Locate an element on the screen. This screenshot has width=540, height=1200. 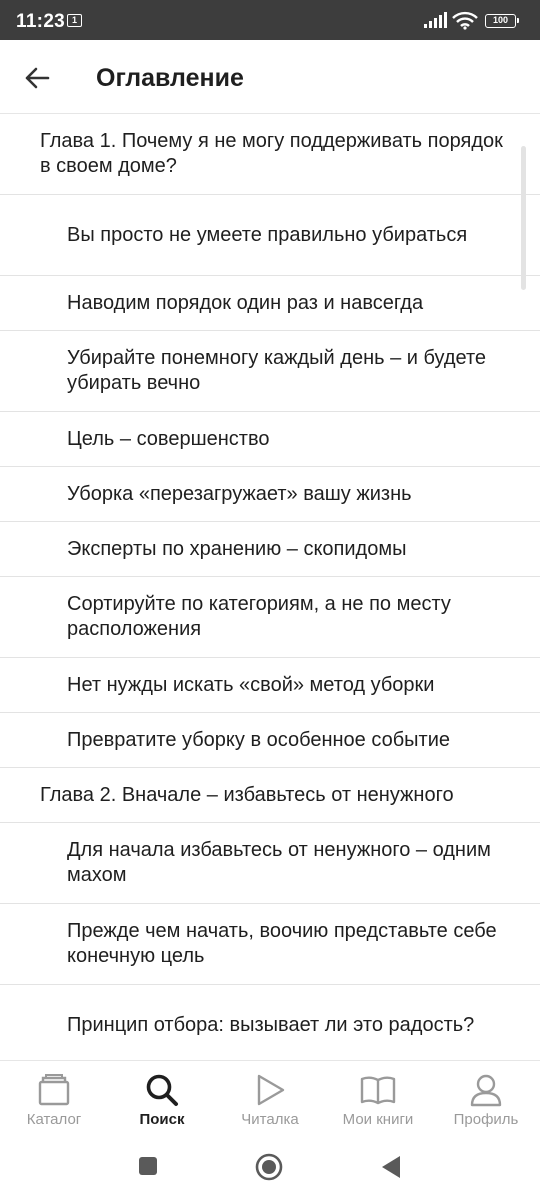
toc-section: Принцип отбора: вызывает ли это радость? is located at coordinates (270, 1022).